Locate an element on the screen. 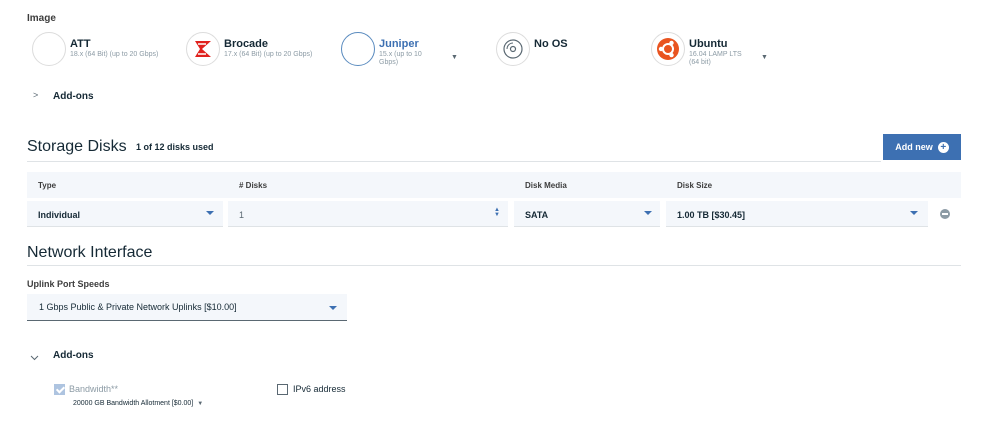 The width and height of the screenshot is (988, 424). os-option-juniper: Juniper 15.x (up to 10 Gbps) ▼ is located at coordinates (403, 52).